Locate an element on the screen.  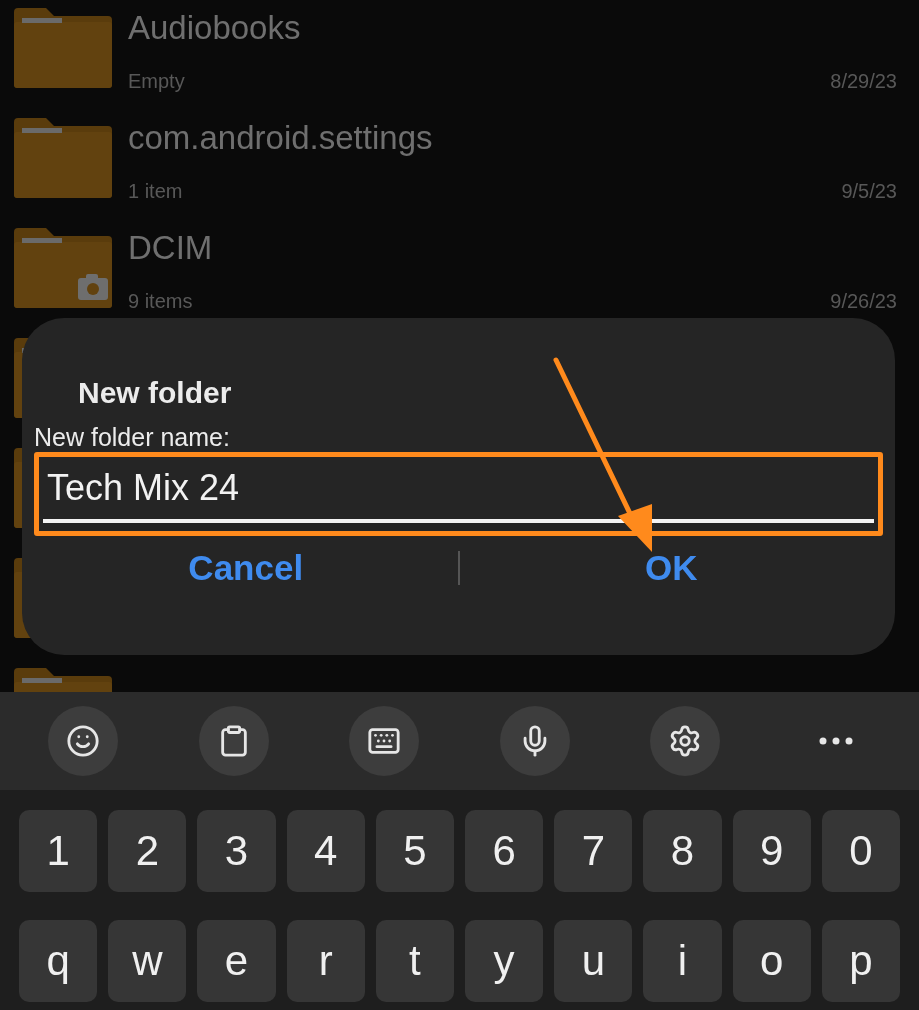
smiley-icon is located at coordinates (83, 741).